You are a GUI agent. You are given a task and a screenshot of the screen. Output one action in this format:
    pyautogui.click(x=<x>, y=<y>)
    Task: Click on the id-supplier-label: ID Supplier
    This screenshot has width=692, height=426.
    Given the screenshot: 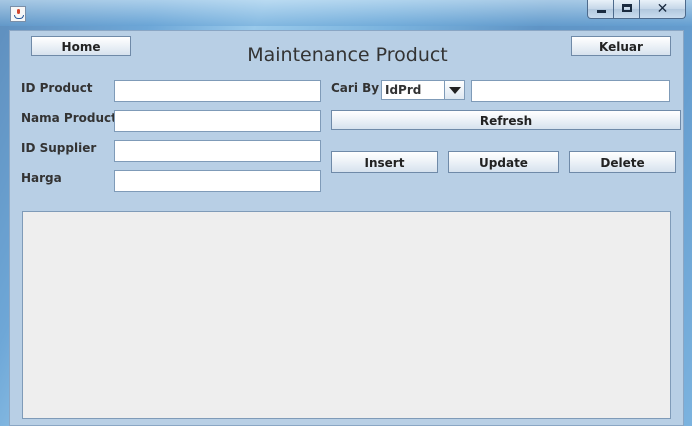 What is the action you would take?
    pyautogui.click(x=59, y=148)
    